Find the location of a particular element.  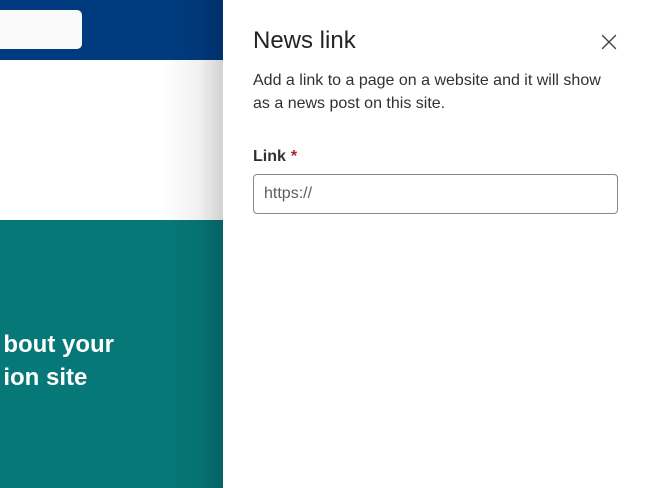

close-button is located at coordinates (609, 42).